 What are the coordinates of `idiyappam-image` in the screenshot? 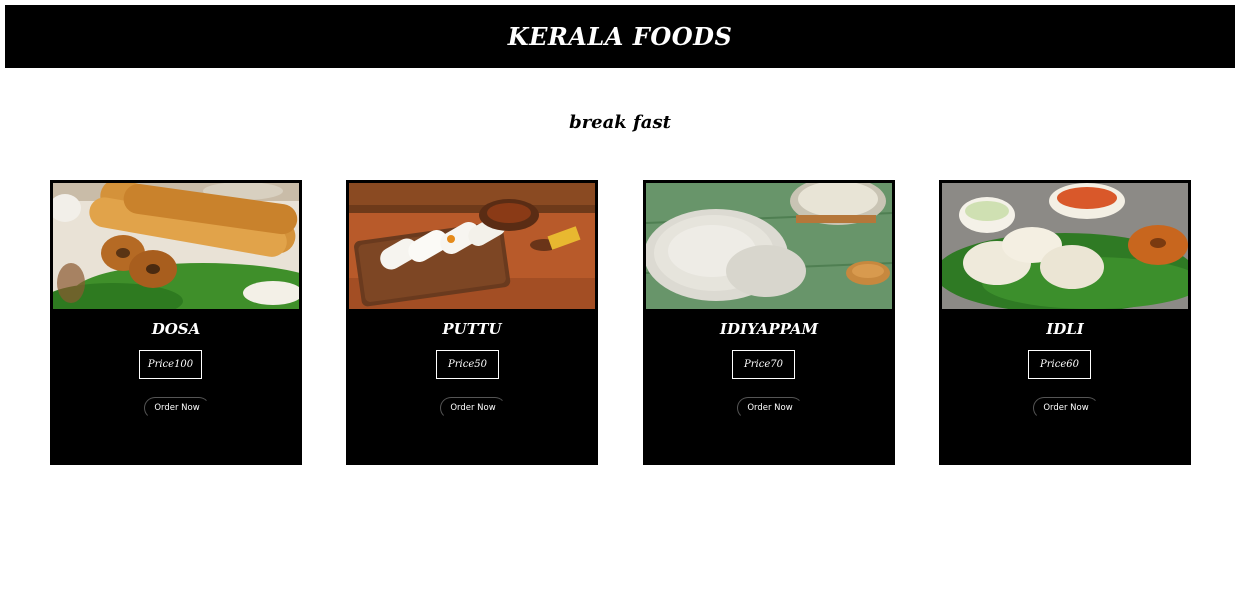 It's located at (769, 246).